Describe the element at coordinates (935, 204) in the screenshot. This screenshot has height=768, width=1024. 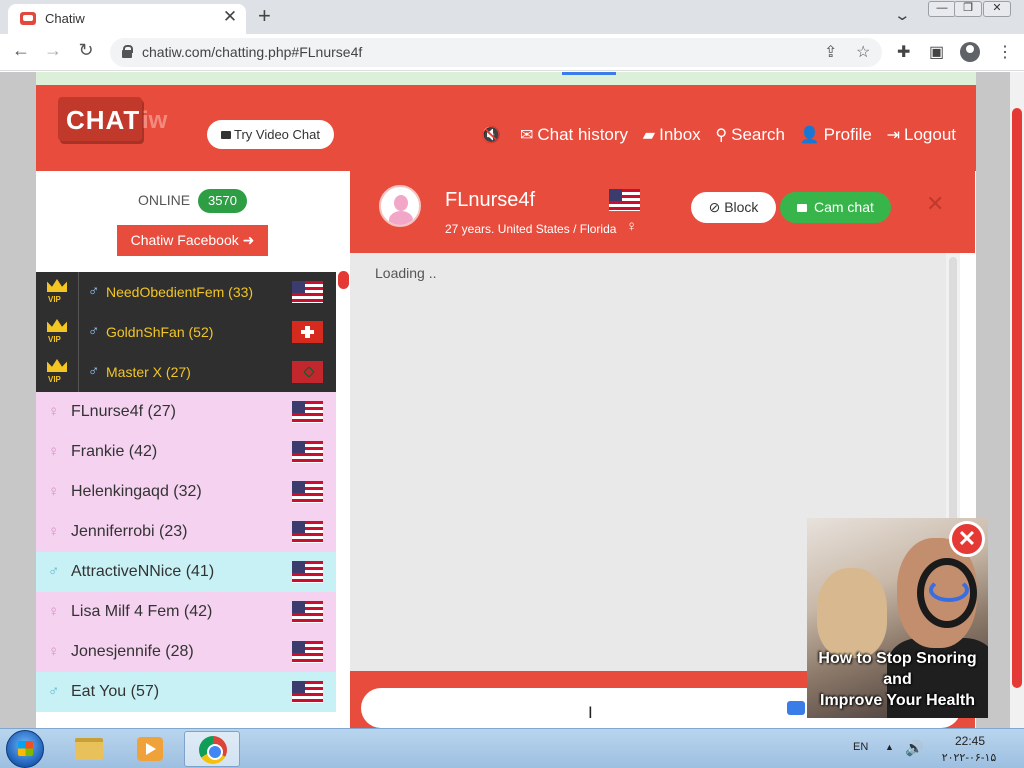
I see `close-chat-icon: ✕` at that location.